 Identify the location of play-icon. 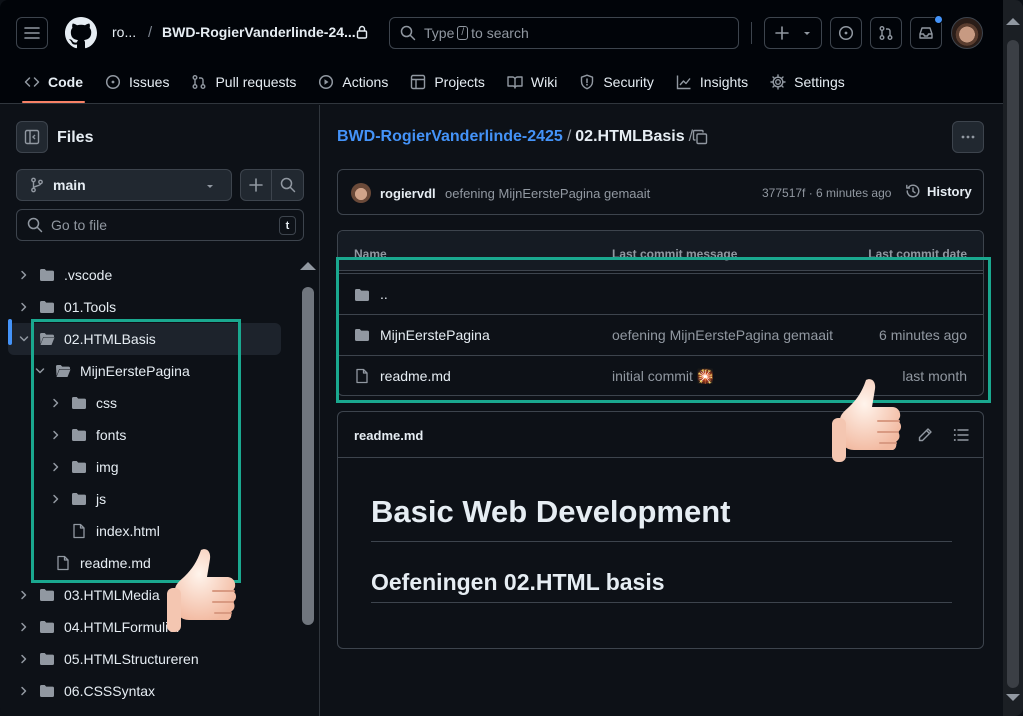
(326, 82).